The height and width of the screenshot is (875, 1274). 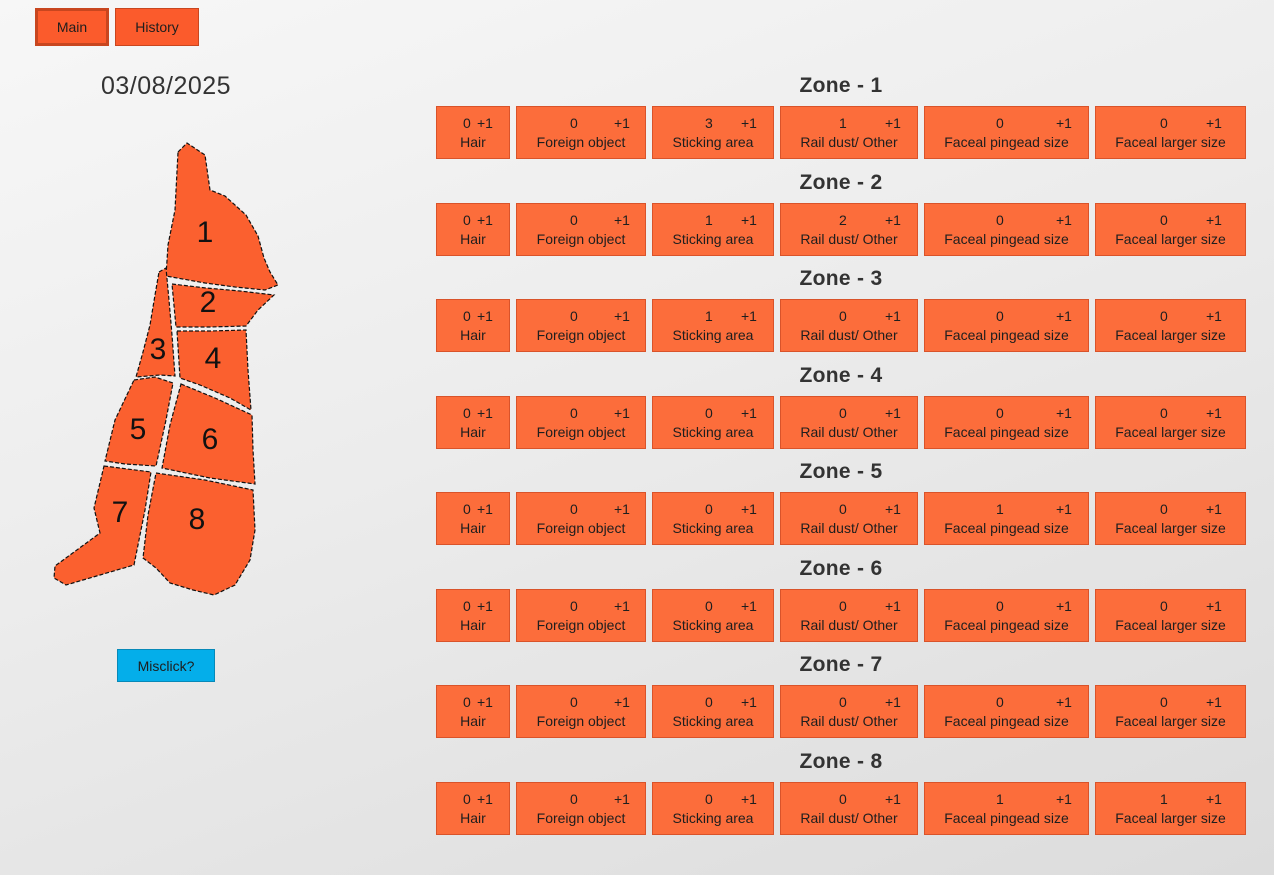 What do you see at coordinates (139, 421) in the screenshot?
I see `map-zone-5: 5` at bounding box center [139, 421].